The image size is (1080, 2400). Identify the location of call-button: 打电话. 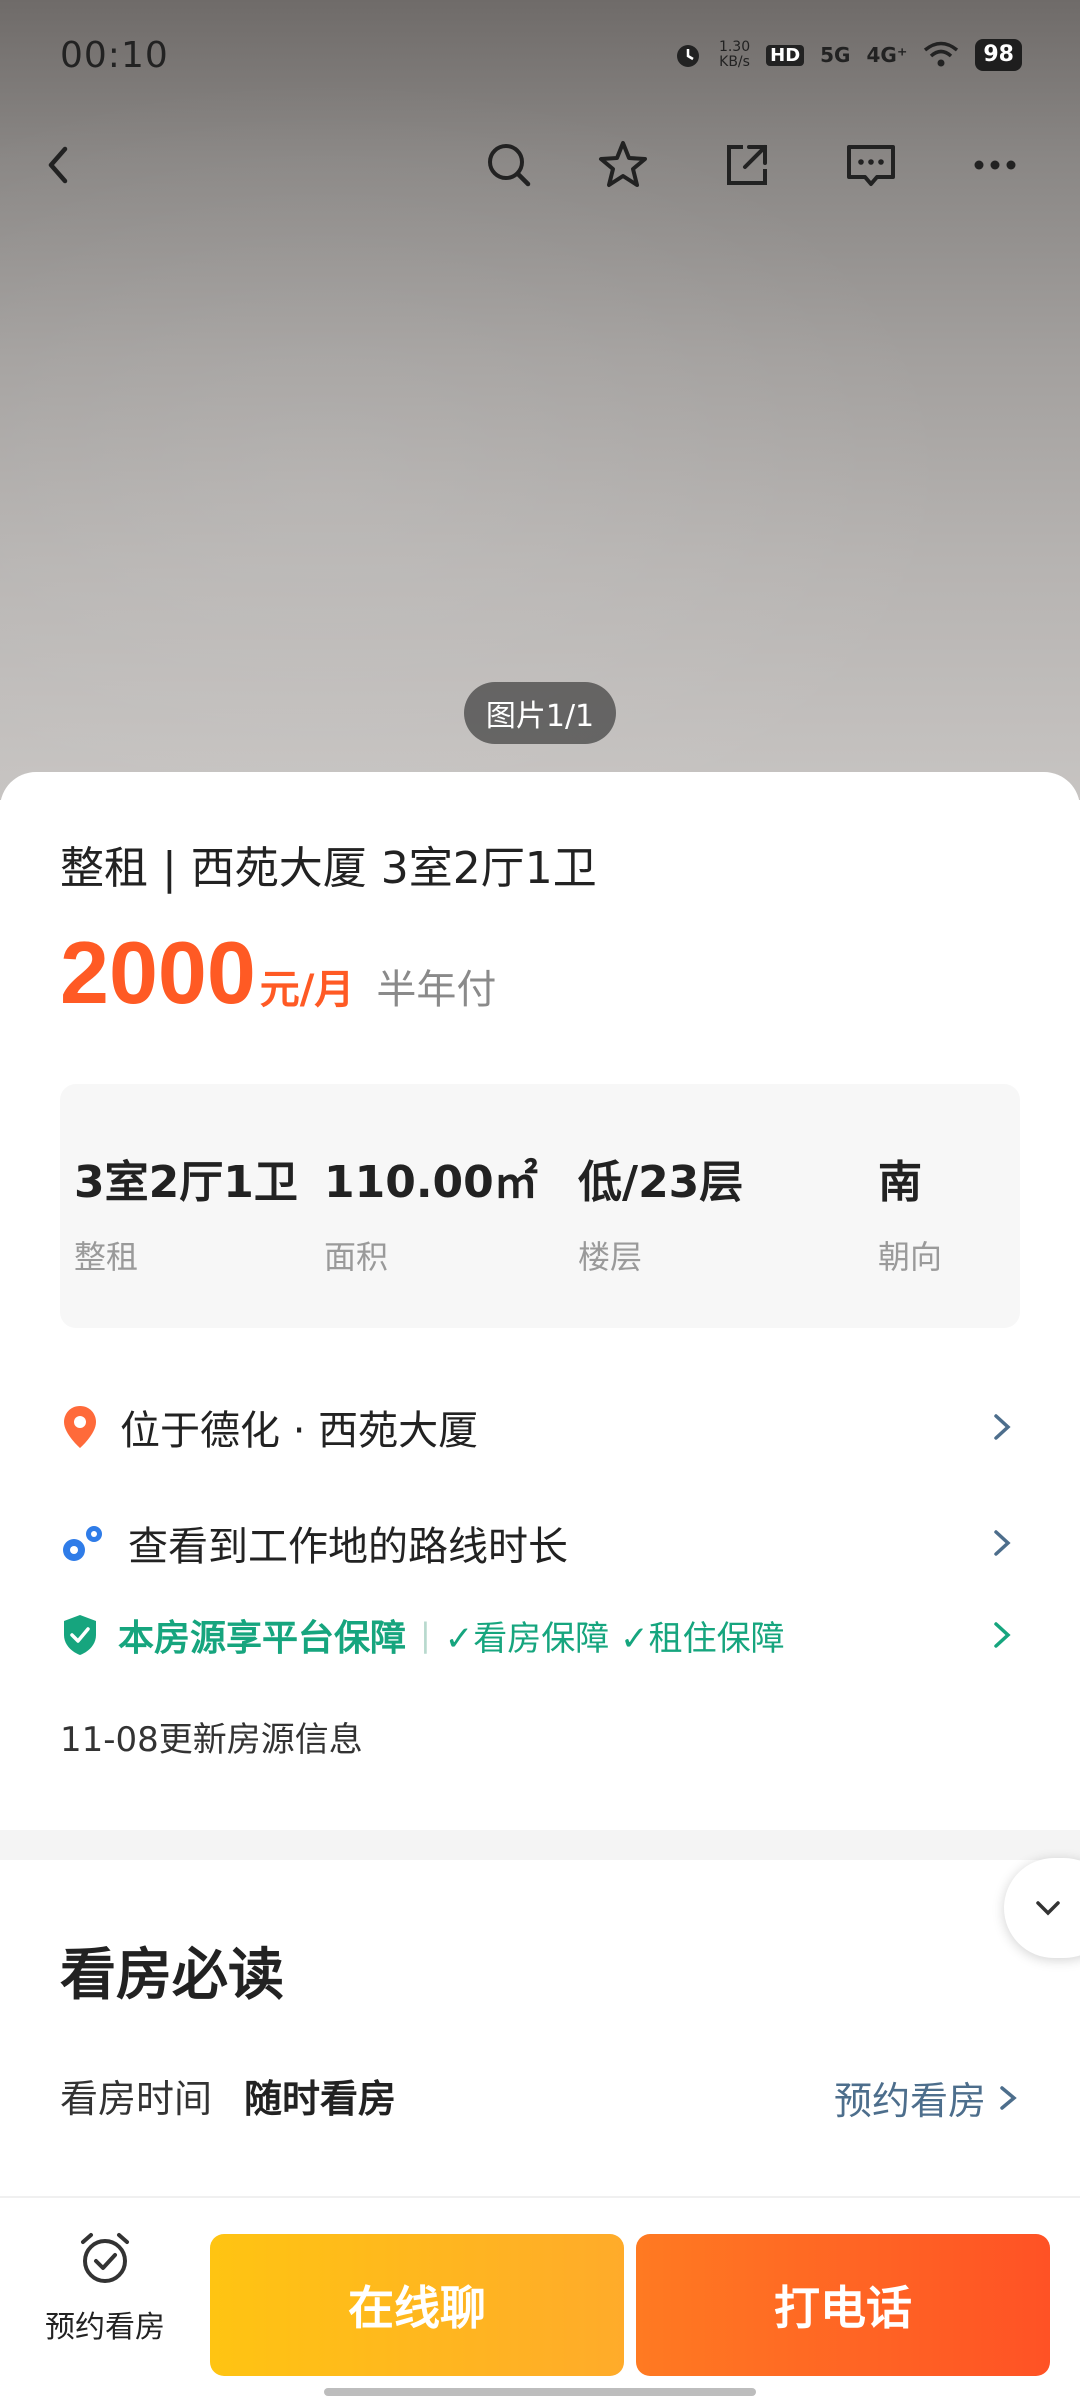
(843, 2305).